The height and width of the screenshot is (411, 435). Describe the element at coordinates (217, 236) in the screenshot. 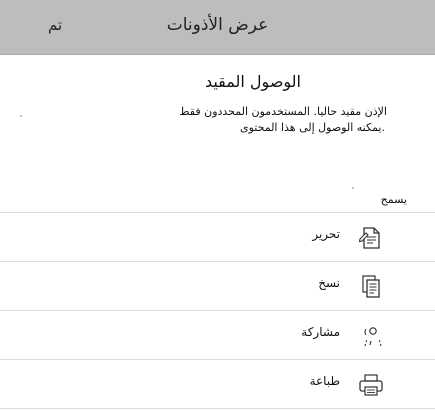

I see `permission-row-edit: تحرير` at that location.